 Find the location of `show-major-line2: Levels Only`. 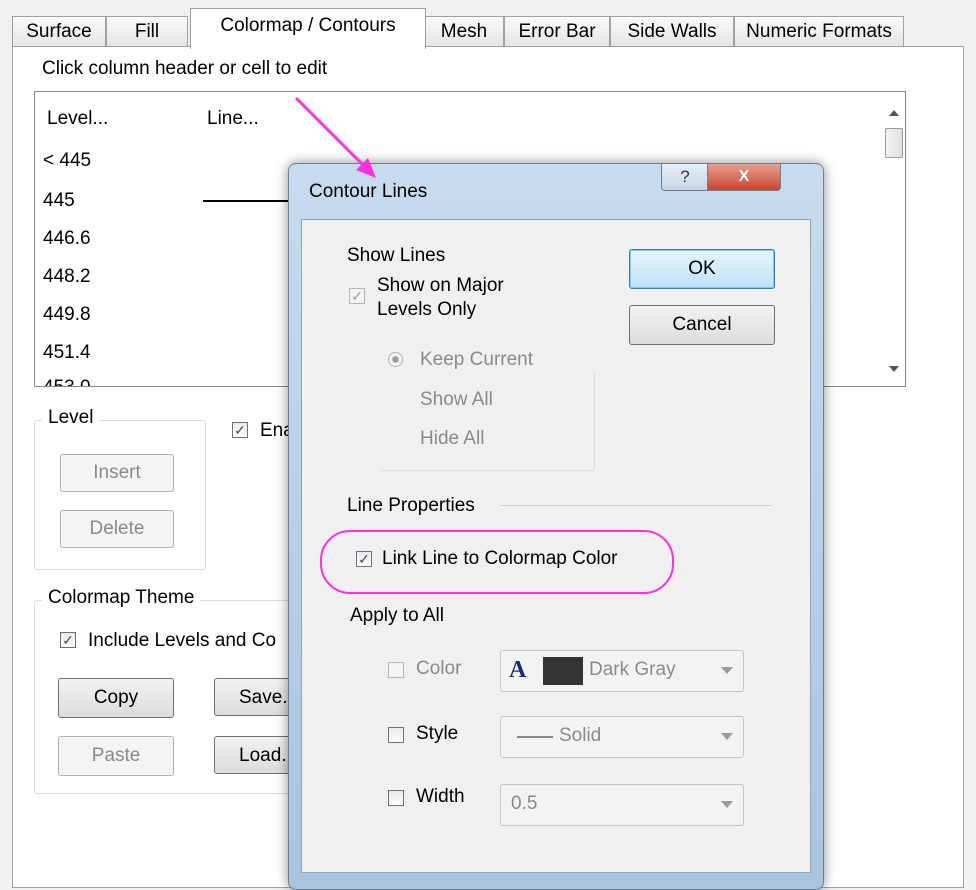

show-major-line2: Levels Only is located at coordinates (427, 309).